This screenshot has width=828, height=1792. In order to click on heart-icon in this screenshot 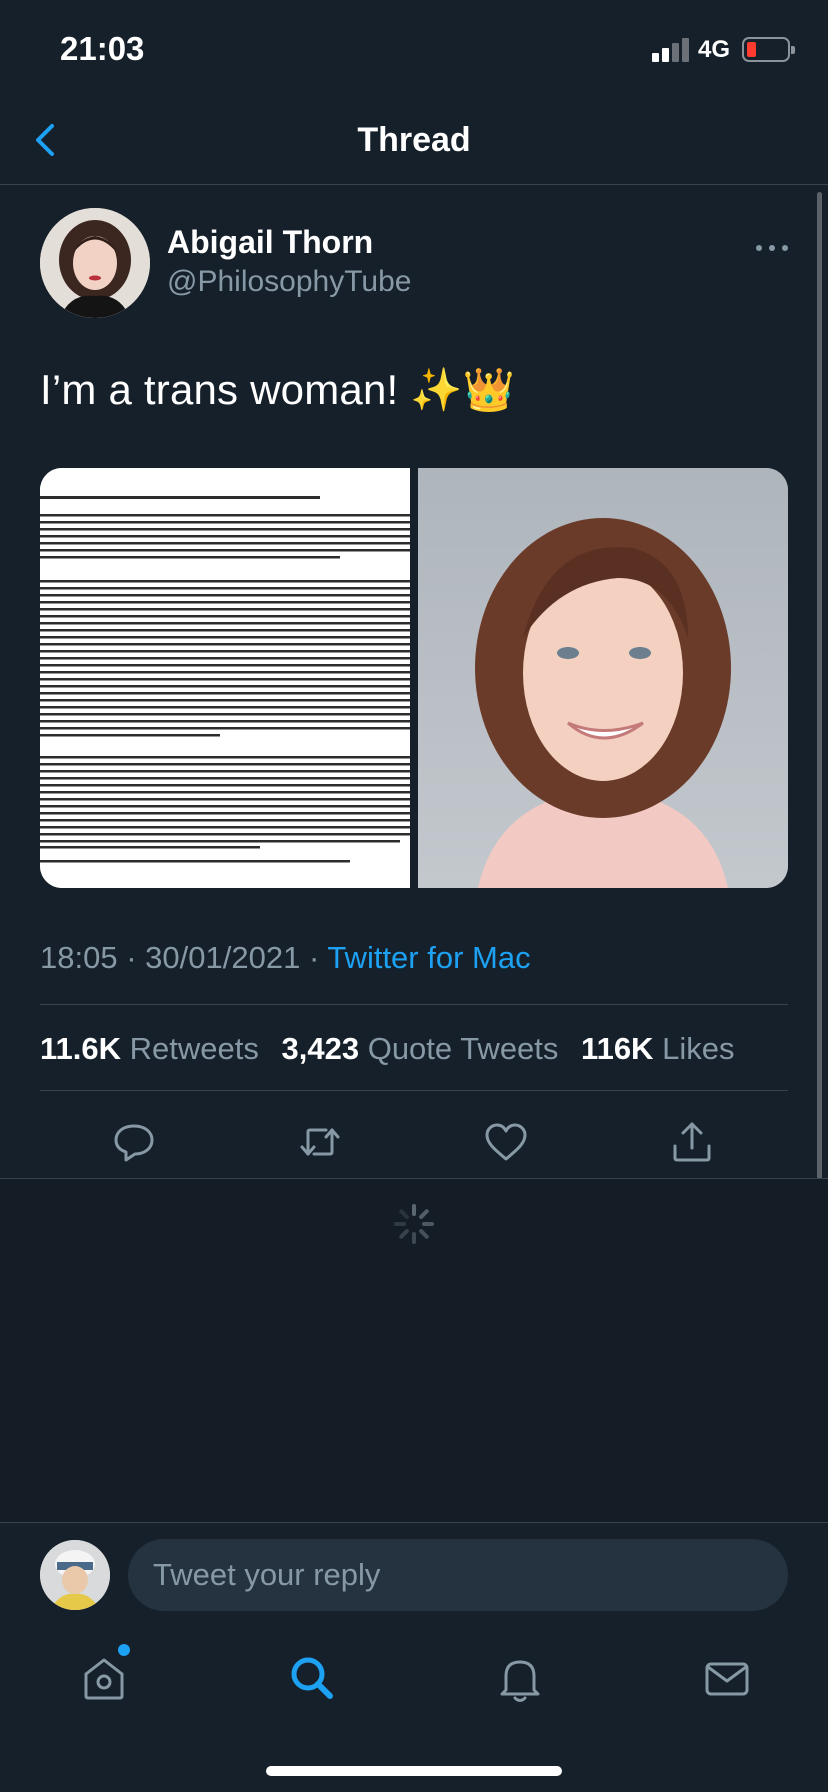, I will do `click(506, 1142)`.